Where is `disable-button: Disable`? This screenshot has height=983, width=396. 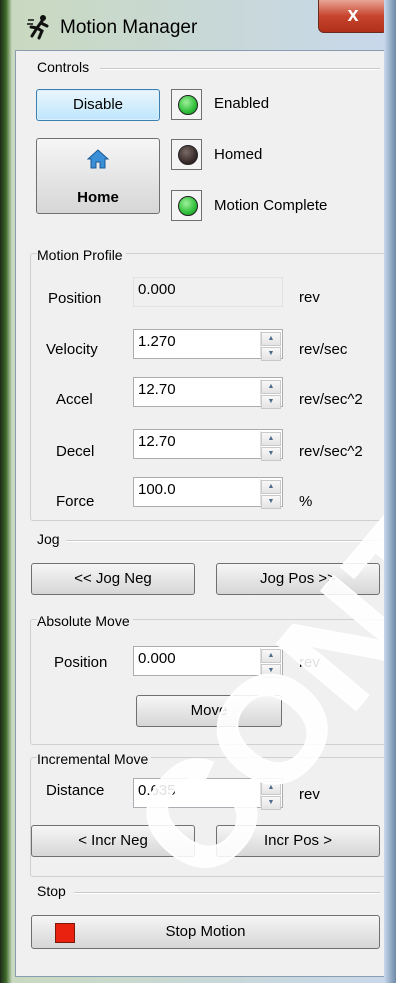
disable-button: Disable is located at coordinates (98, 105).